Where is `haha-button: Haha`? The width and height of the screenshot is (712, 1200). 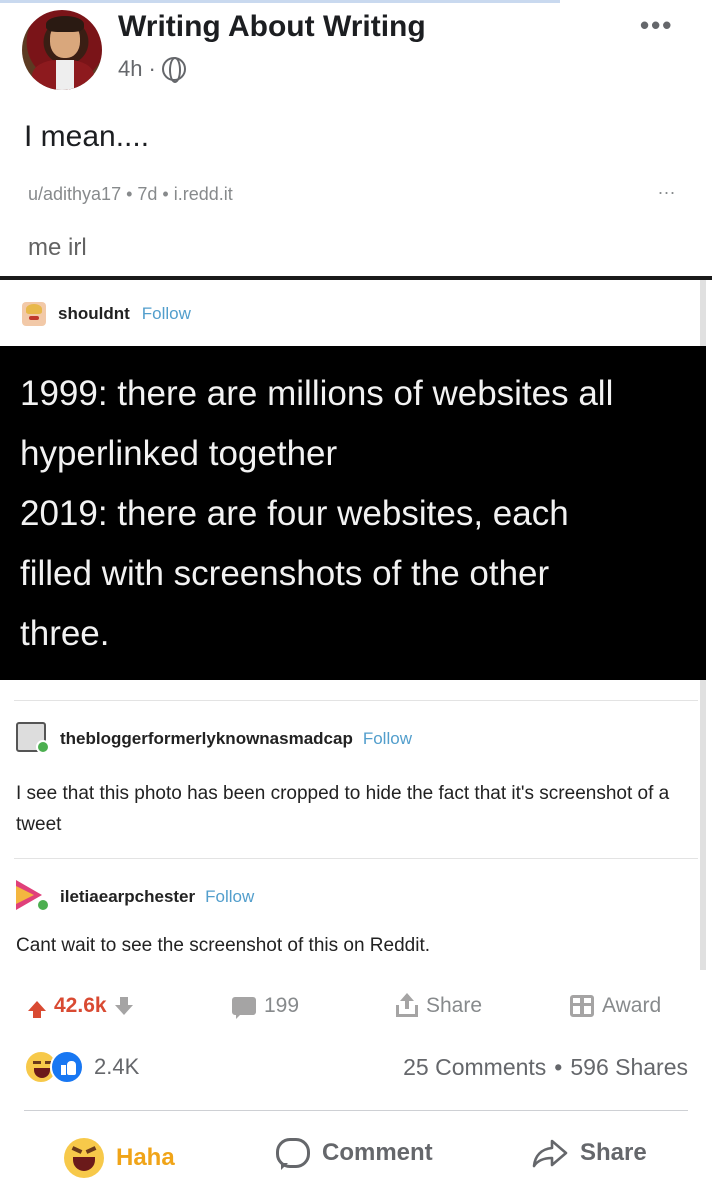 haha-button: Haha is located at coordinates (119, 1158).